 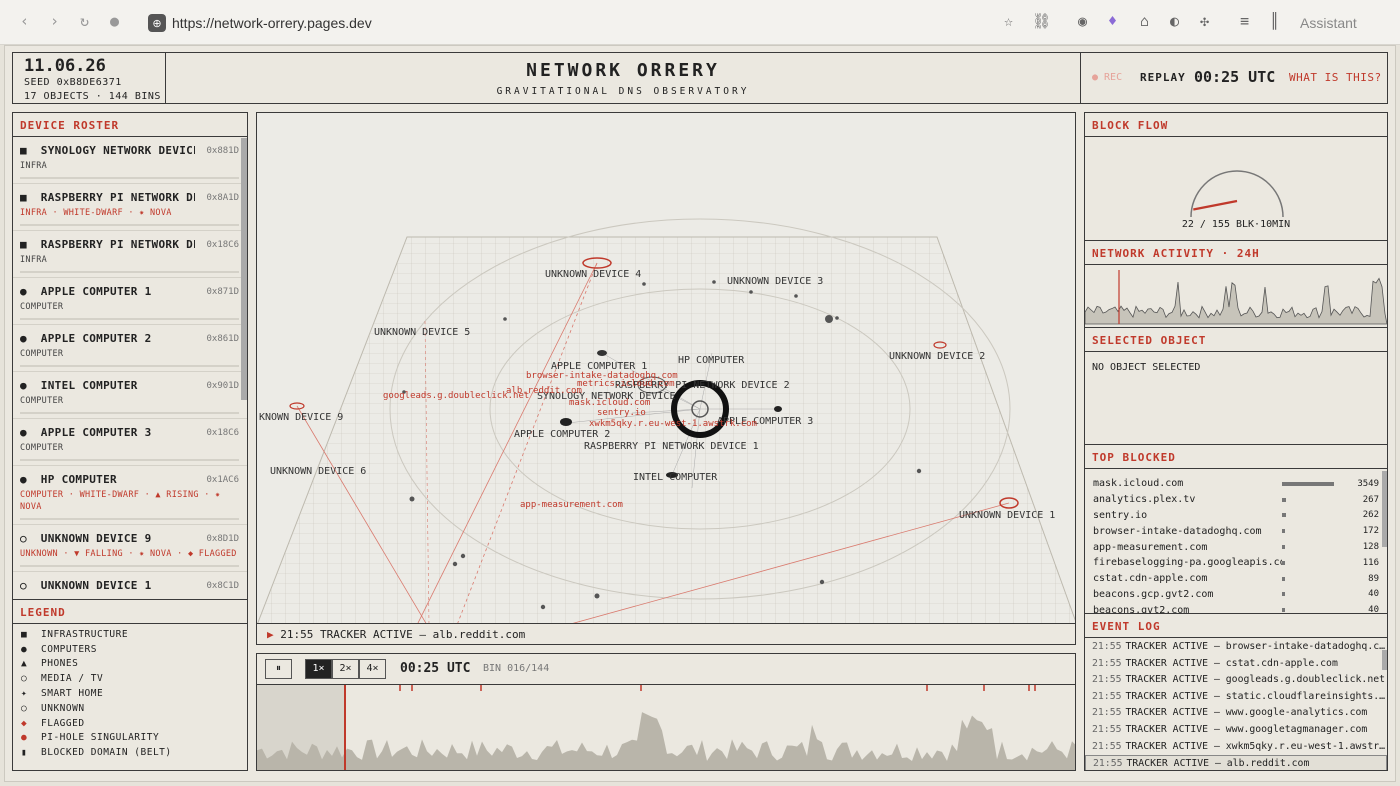 I want to click on blocked-domain: browser-intake-datadoghq.com, so click(x=1177, y=531).